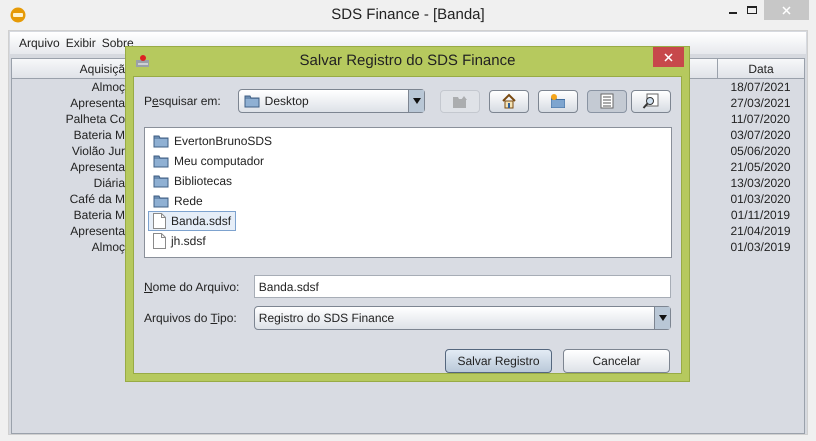  What do you see at coordinates (462, 318) in the screenshot?
I see `file-type-dropdown: Registro do SDS Finance` at bounding box center [462, 318].